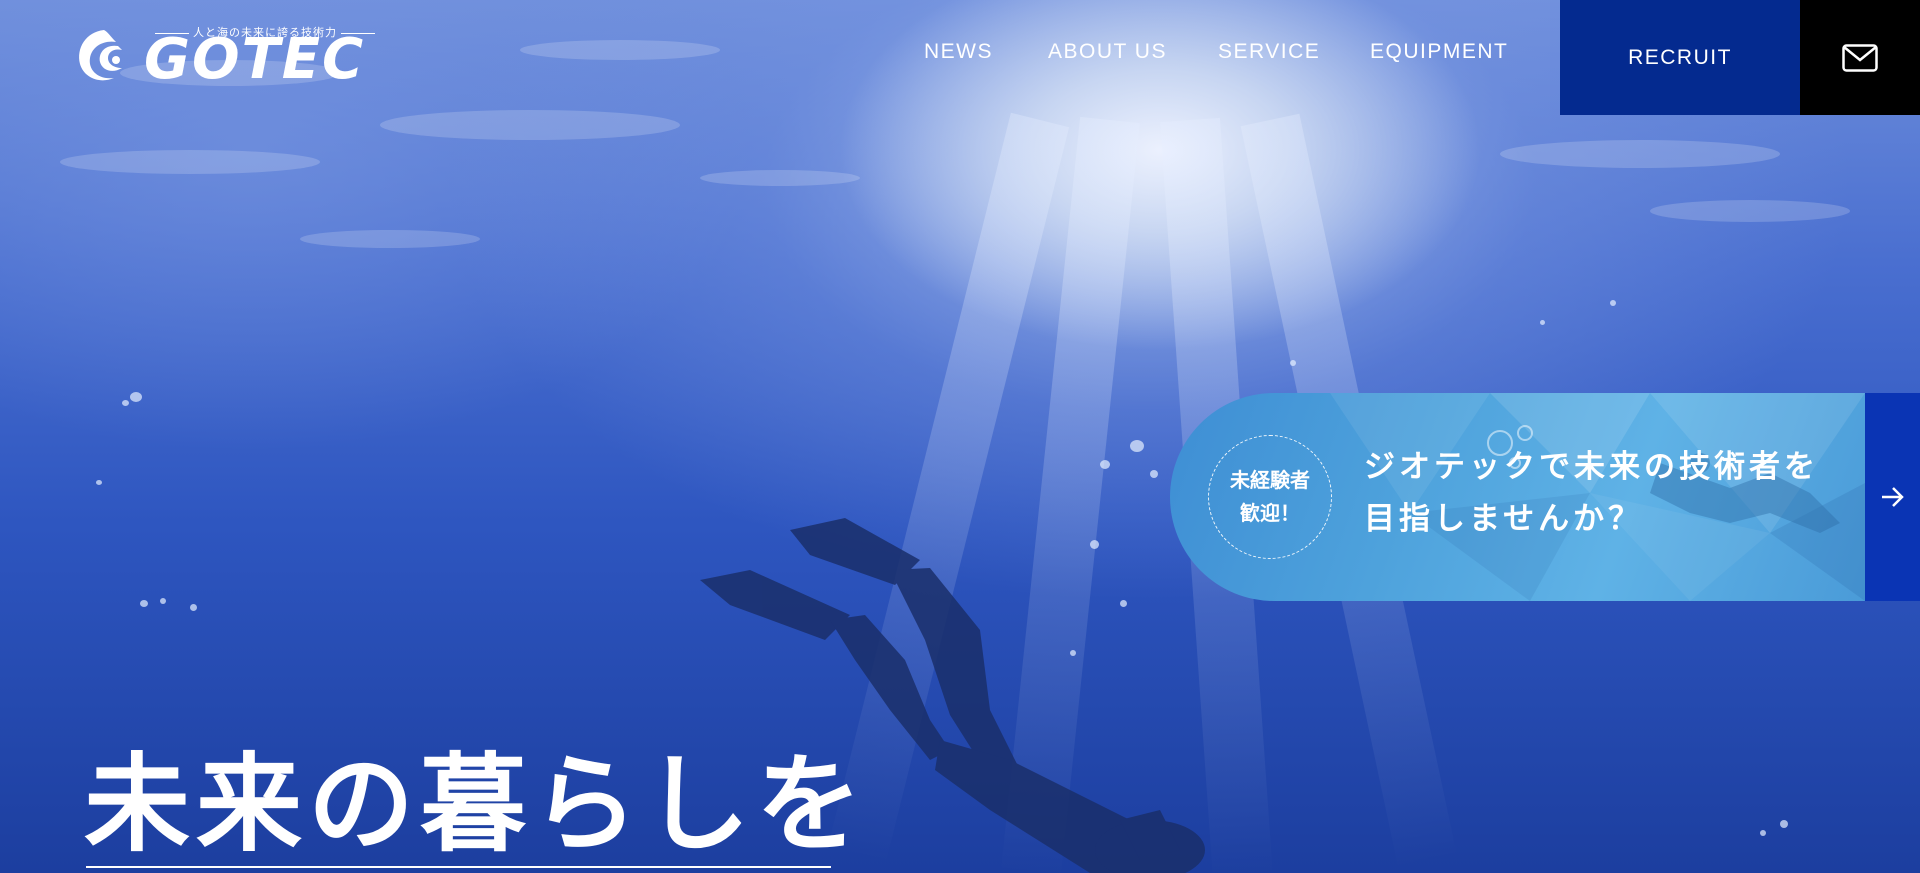 This screenshot has width=1920, height=873. I want to click on gotec-logo: 人と海の未来に誇る技術力 GOTEC, so click(234, 57).